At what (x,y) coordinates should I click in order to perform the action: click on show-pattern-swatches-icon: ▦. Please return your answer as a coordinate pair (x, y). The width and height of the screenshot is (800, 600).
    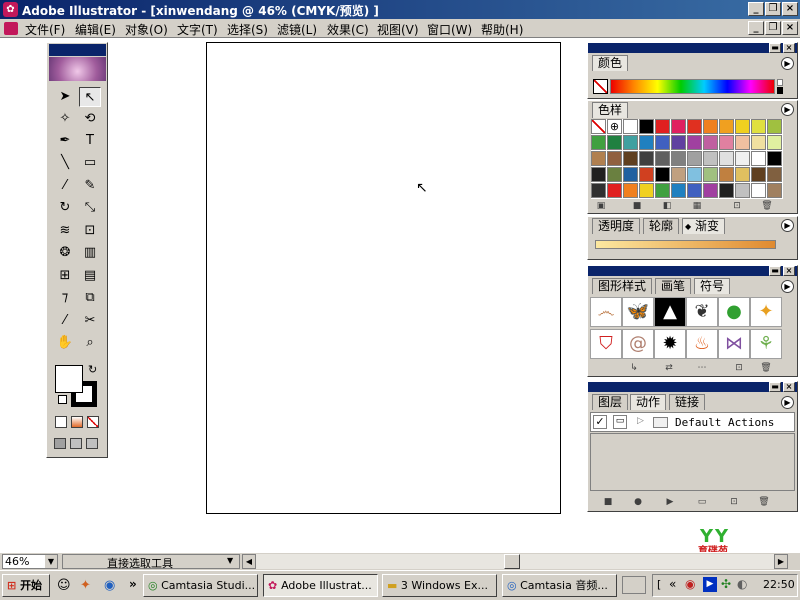
    Looking at the image, I should click on (697, 206).